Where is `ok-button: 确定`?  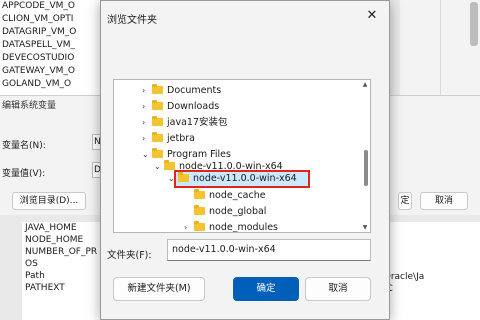
ok-button: 确定 is located at coordinates (266, 289).